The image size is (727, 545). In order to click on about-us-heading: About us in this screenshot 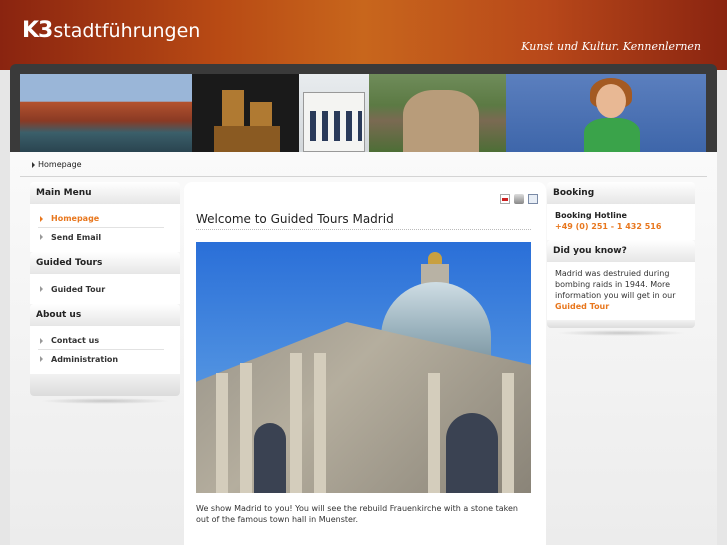, I will do `click(105, 315)`.